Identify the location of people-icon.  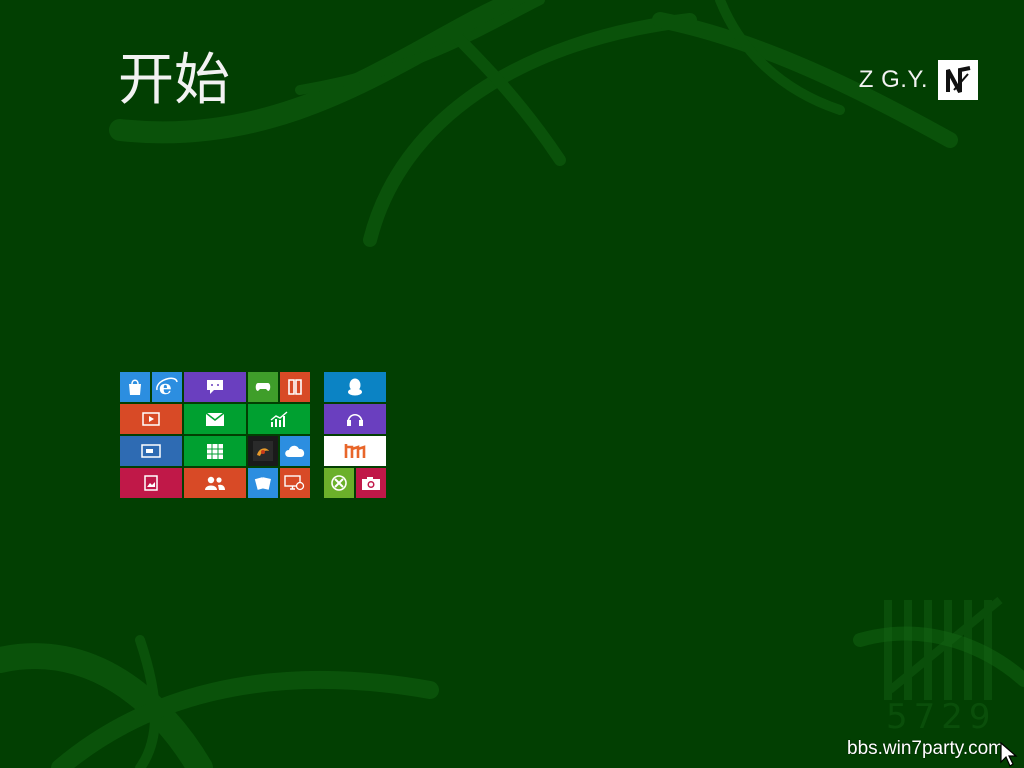
(215, 483).